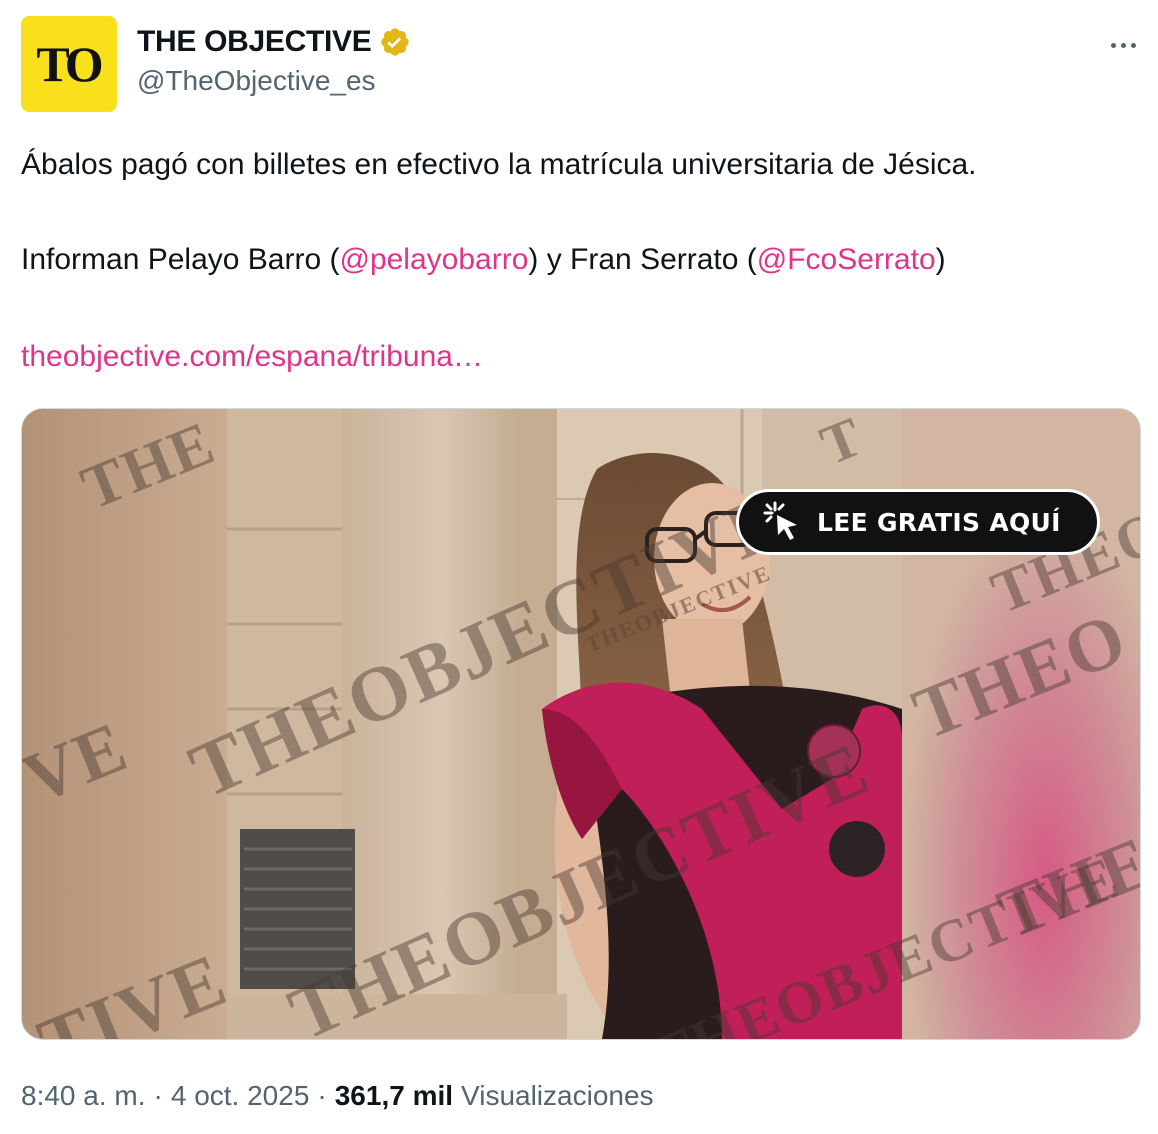  I want to click on author-name-row: THE OBJECTIVE, so click(274, 42).